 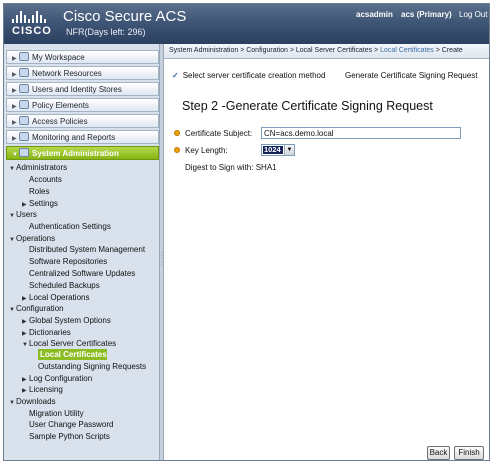 What do you see at coordinates (273, 150) in the screenshot?
I see `key-length-value: 1024` at bounding box center [273, 150].